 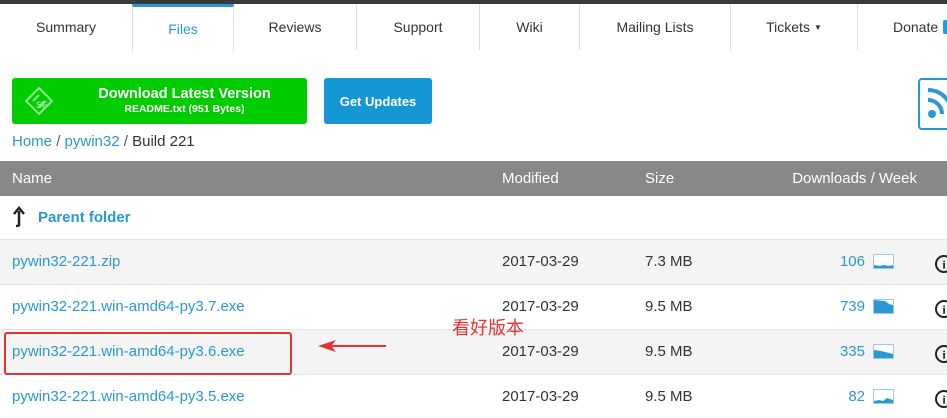 What do you see at coordinates (788, 27) in the screenshot?
I see `tab-label: Tickets` at bounding box center [788, 27].